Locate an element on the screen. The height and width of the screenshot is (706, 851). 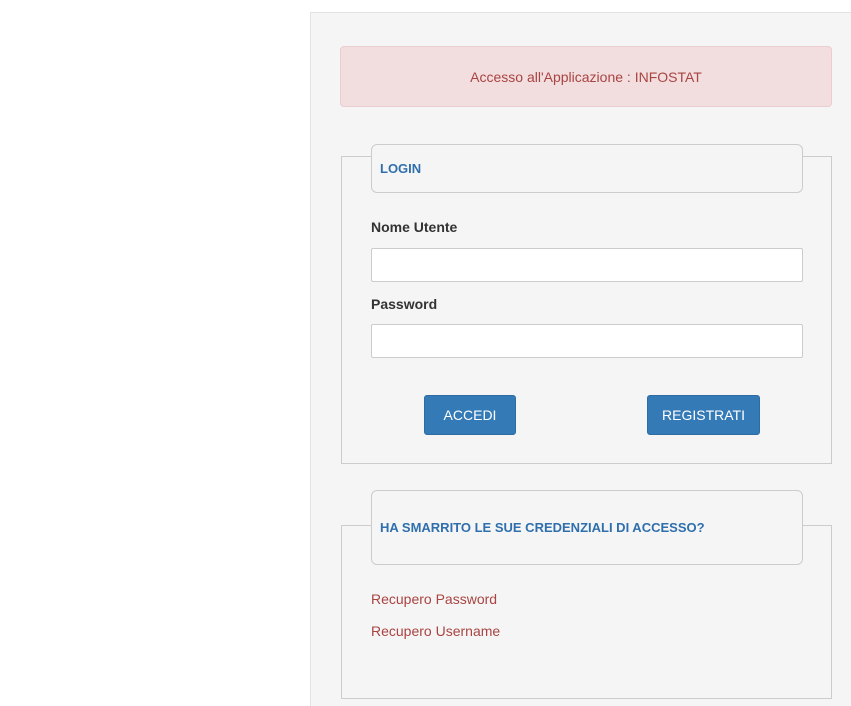
alert-text: Accesso all'Applicazione : INFOSTAT is located at coordinates (586, 76).